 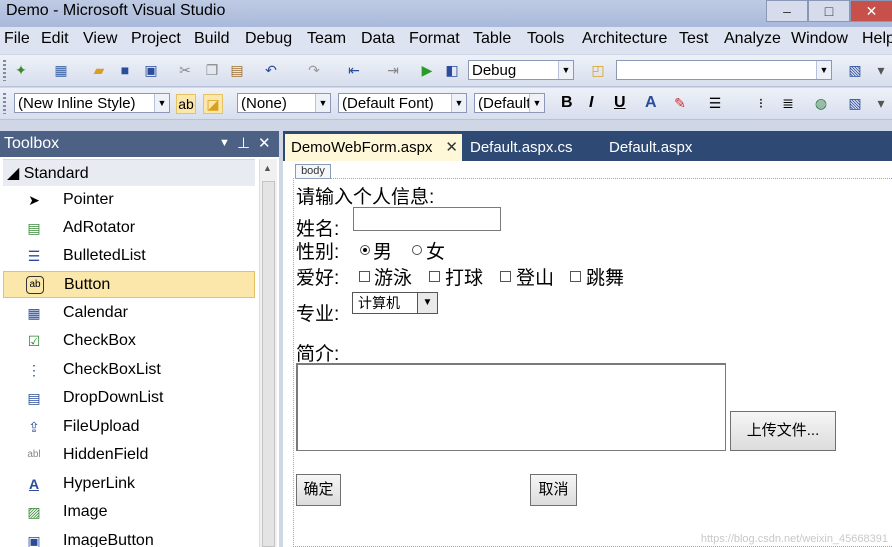 What do you see at coordinates (268, 364) in the screenshot?
I see `scrollbar-thumb` at bounding box center [268, 364].